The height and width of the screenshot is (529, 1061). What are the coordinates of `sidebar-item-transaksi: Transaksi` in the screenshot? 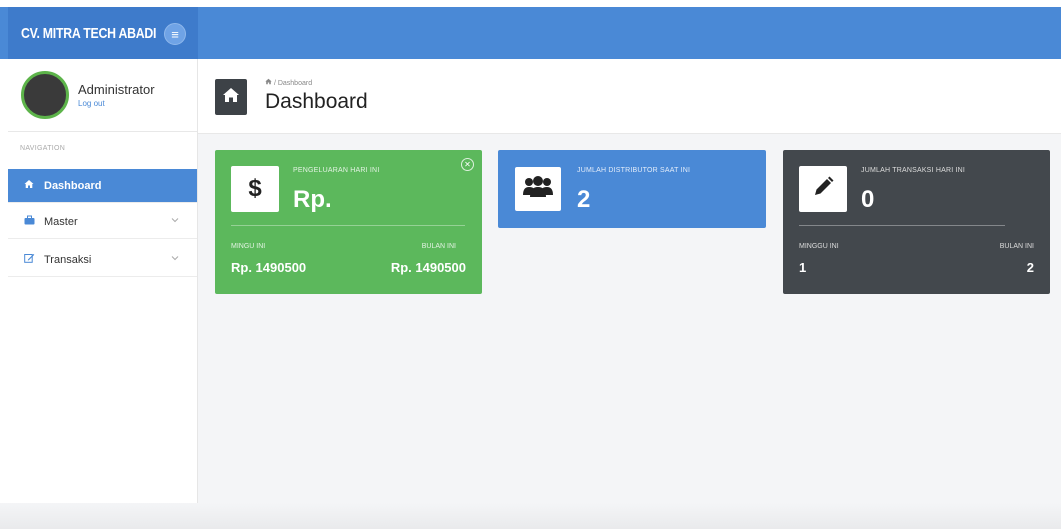 It's located at (102, 260).